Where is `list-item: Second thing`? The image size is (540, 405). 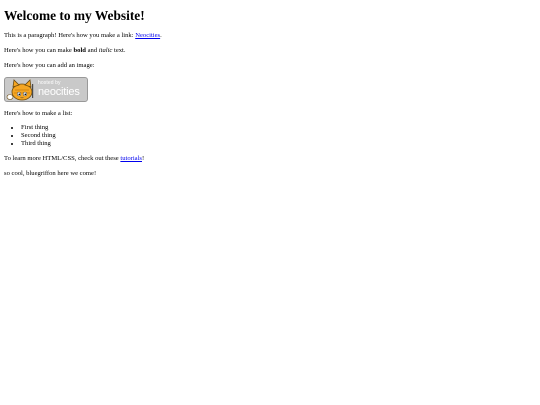
list-item: Second thing is located at coordinates (278, 136).